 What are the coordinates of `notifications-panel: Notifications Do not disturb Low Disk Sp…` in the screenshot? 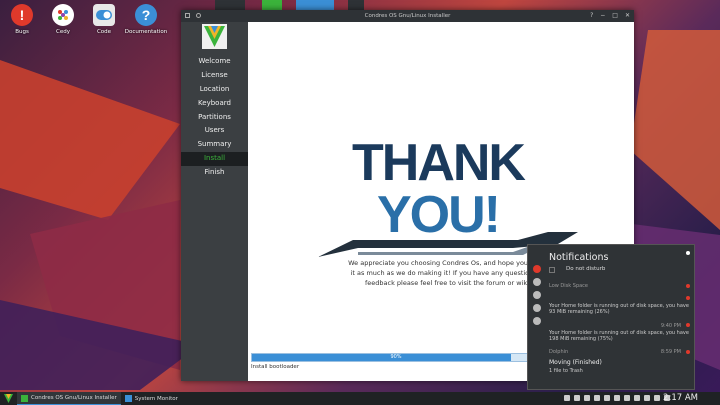 It's located at (611, 317).